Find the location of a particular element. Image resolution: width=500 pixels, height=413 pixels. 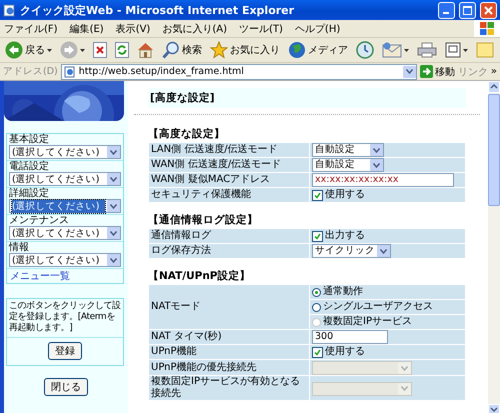

scrollbar is located at coordinates (494, 247).